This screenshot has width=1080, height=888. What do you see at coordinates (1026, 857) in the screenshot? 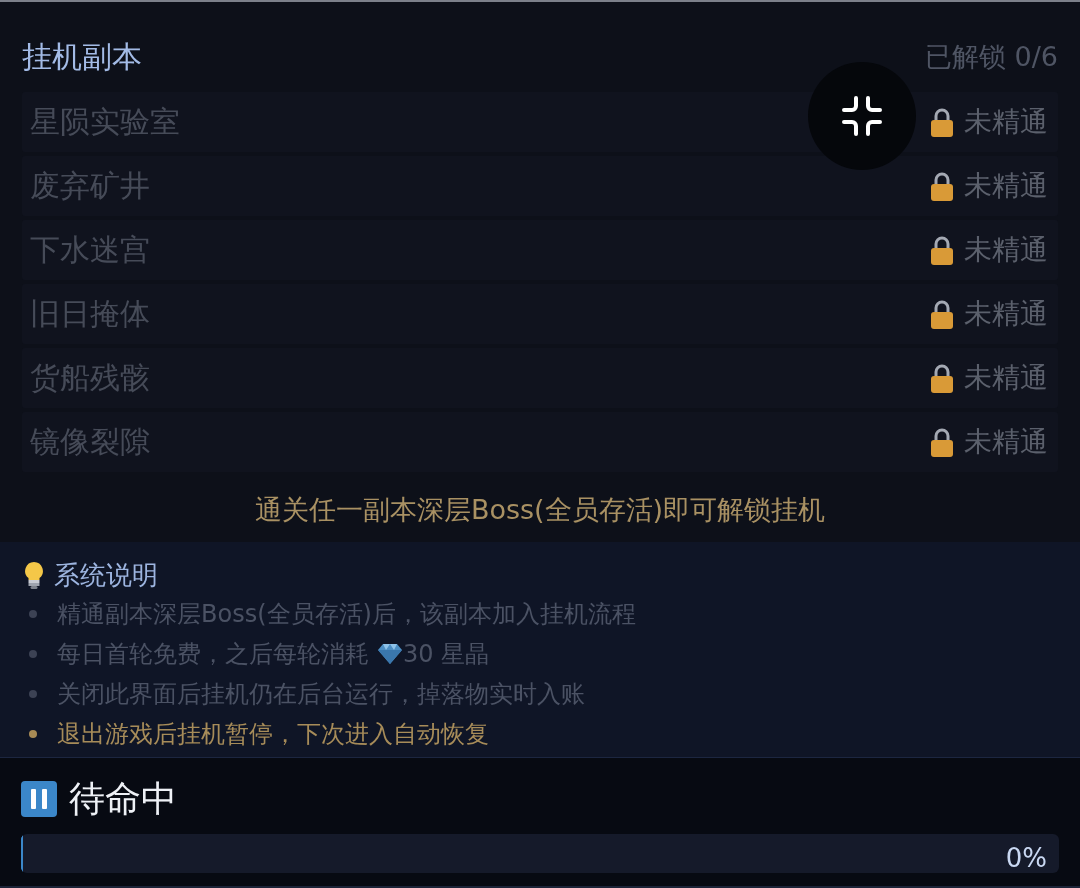
I see `progress-percent: 0%` at bounding box center [1026, 857].